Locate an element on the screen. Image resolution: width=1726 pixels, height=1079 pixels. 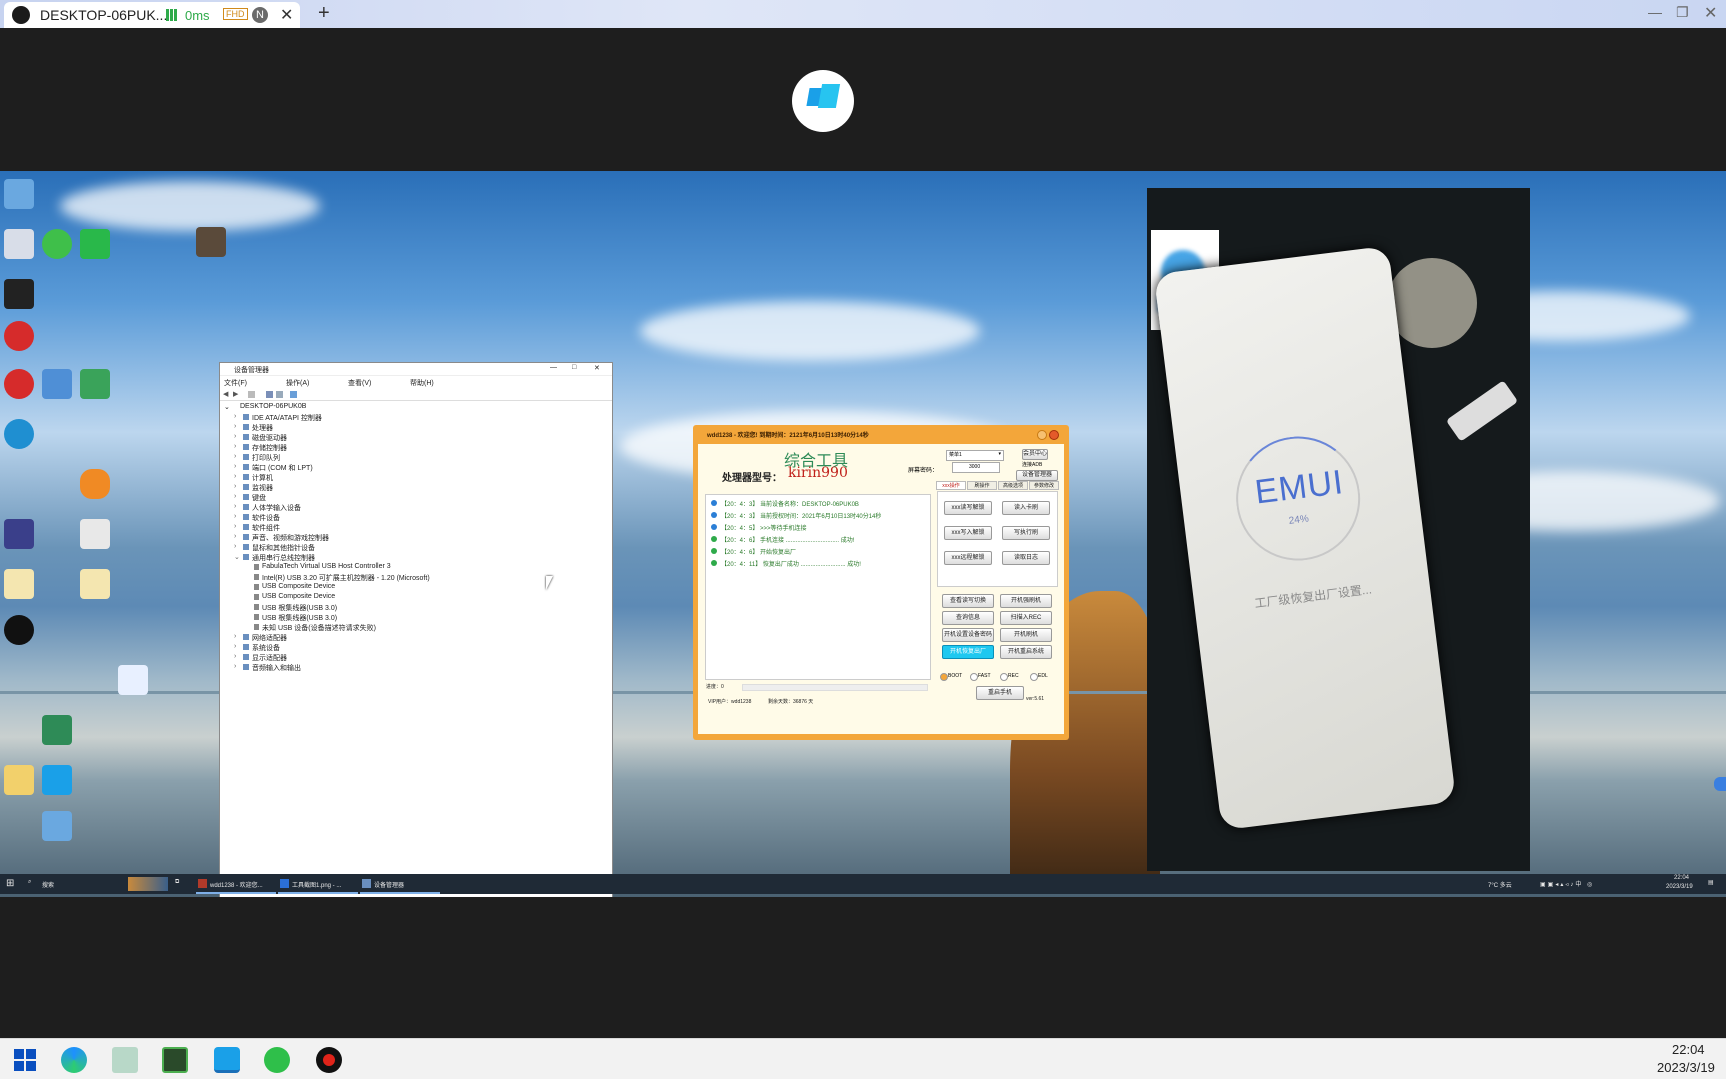
tree-category: 计算机 is located at coordinates (262, 478).